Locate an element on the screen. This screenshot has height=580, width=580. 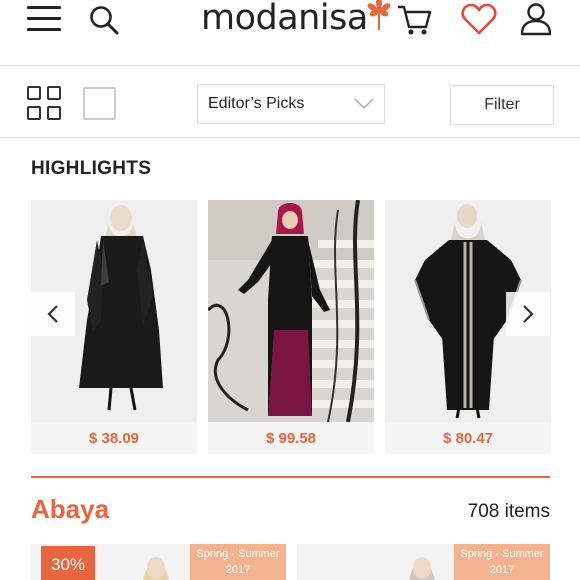
brand-logo: modanisa is located at coordinates (297, 20).